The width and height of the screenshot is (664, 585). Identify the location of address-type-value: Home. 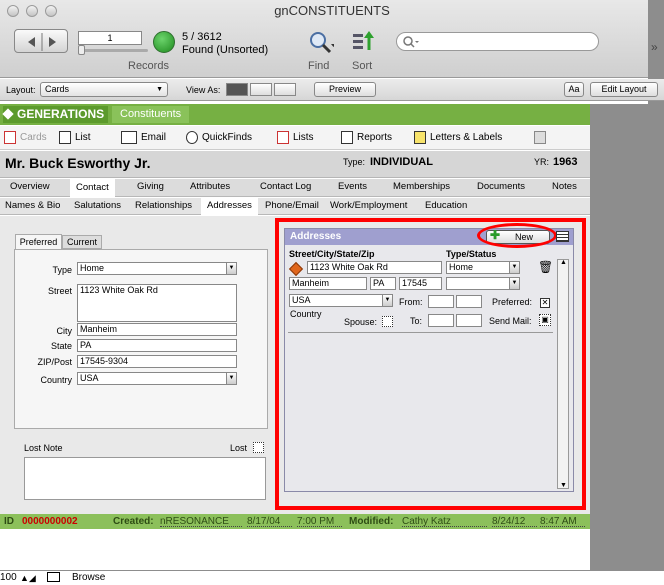
(461, 267).